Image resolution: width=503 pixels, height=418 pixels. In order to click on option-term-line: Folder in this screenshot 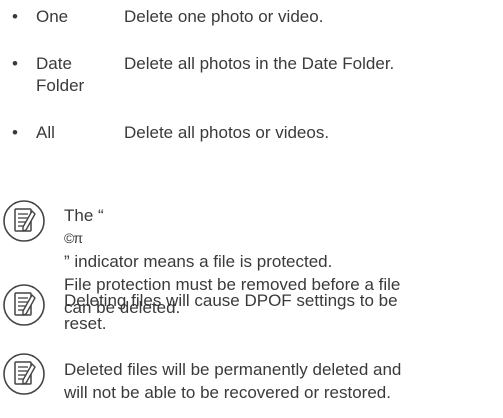, I will do `click(60, 85)`.